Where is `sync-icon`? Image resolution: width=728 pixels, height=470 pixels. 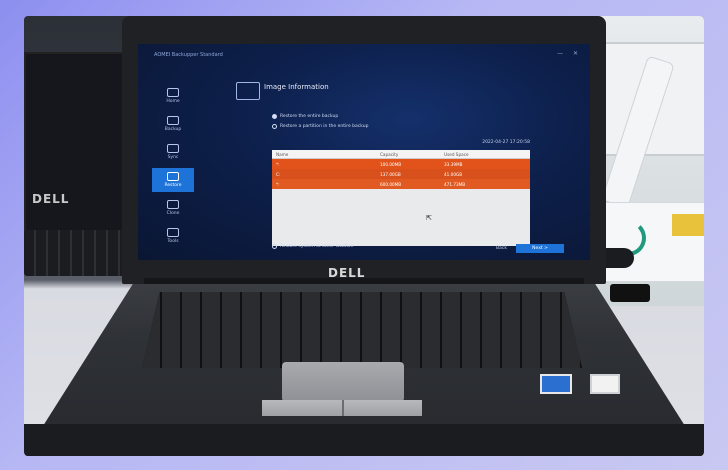 sync-icon is located at coordinates (173, 148).